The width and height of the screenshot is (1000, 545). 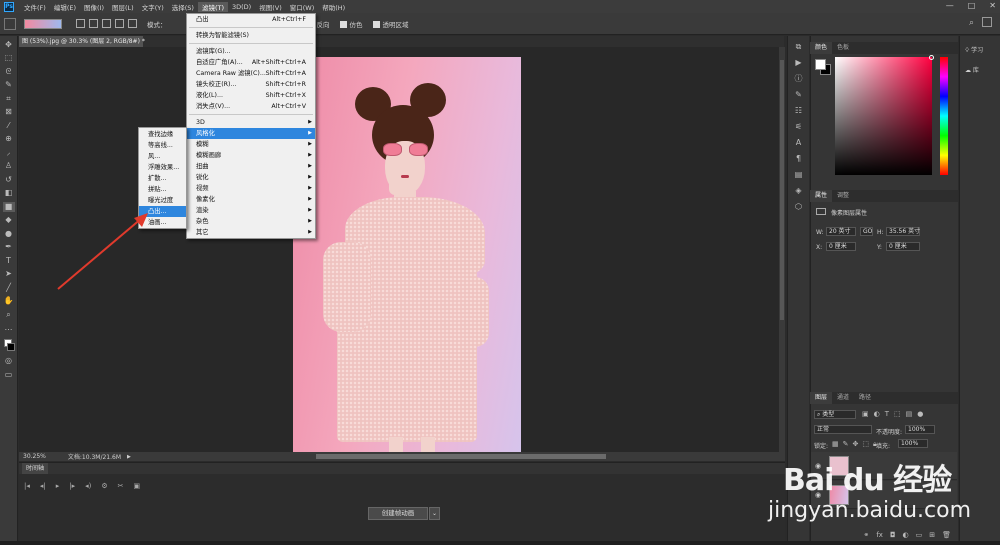 I want to click on width-field: 20 英寸, so click(x=841, y=231).